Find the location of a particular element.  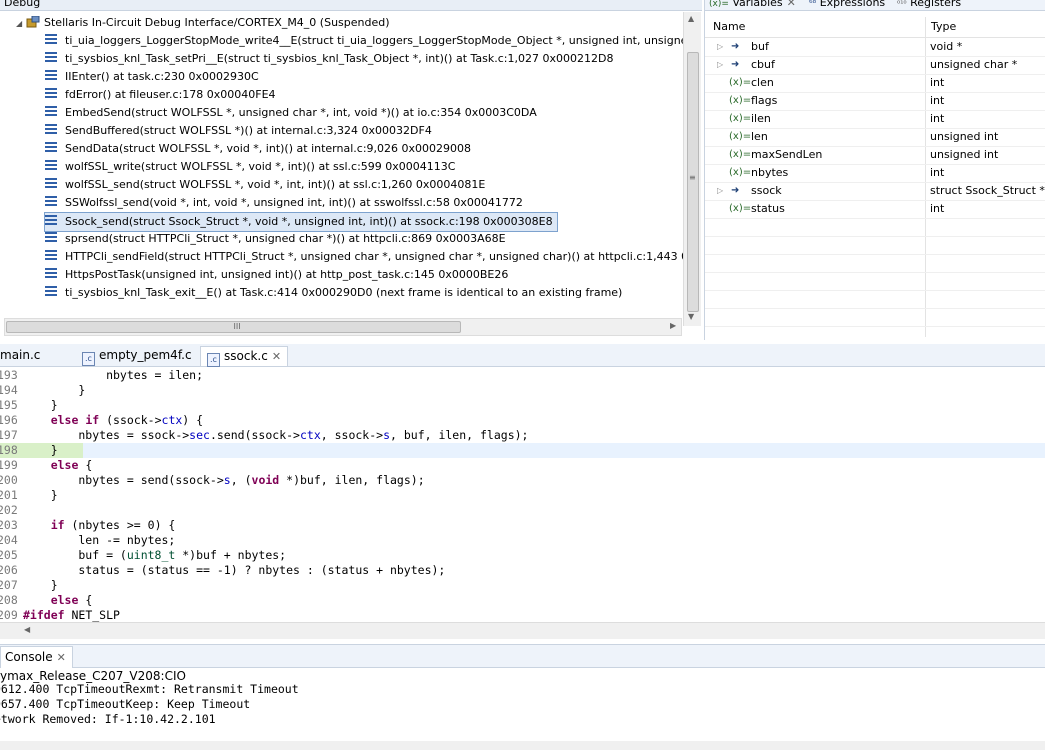

variable-row: ▷ ➜ buf void * is located at coordinates (875, 47).